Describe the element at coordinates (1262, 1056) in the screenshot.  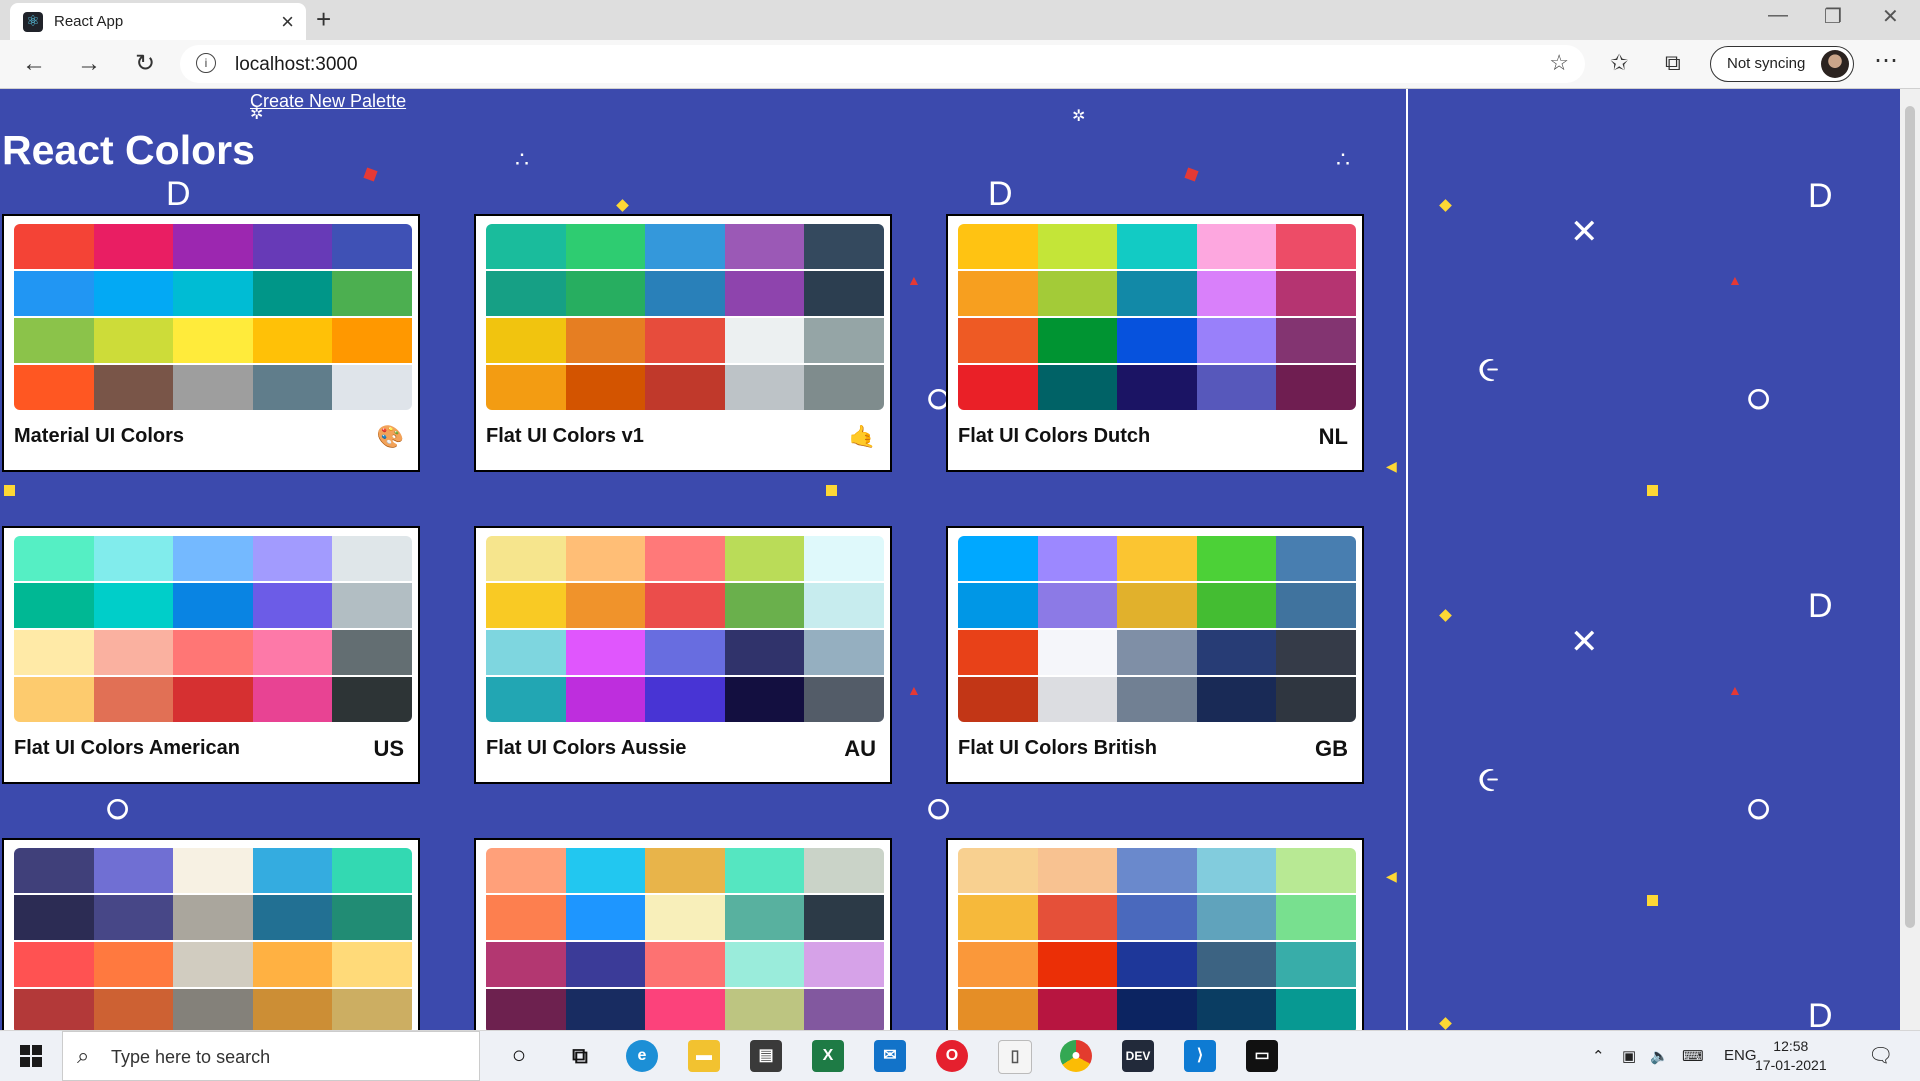
I see `terminal-icon: ▭` at that location.